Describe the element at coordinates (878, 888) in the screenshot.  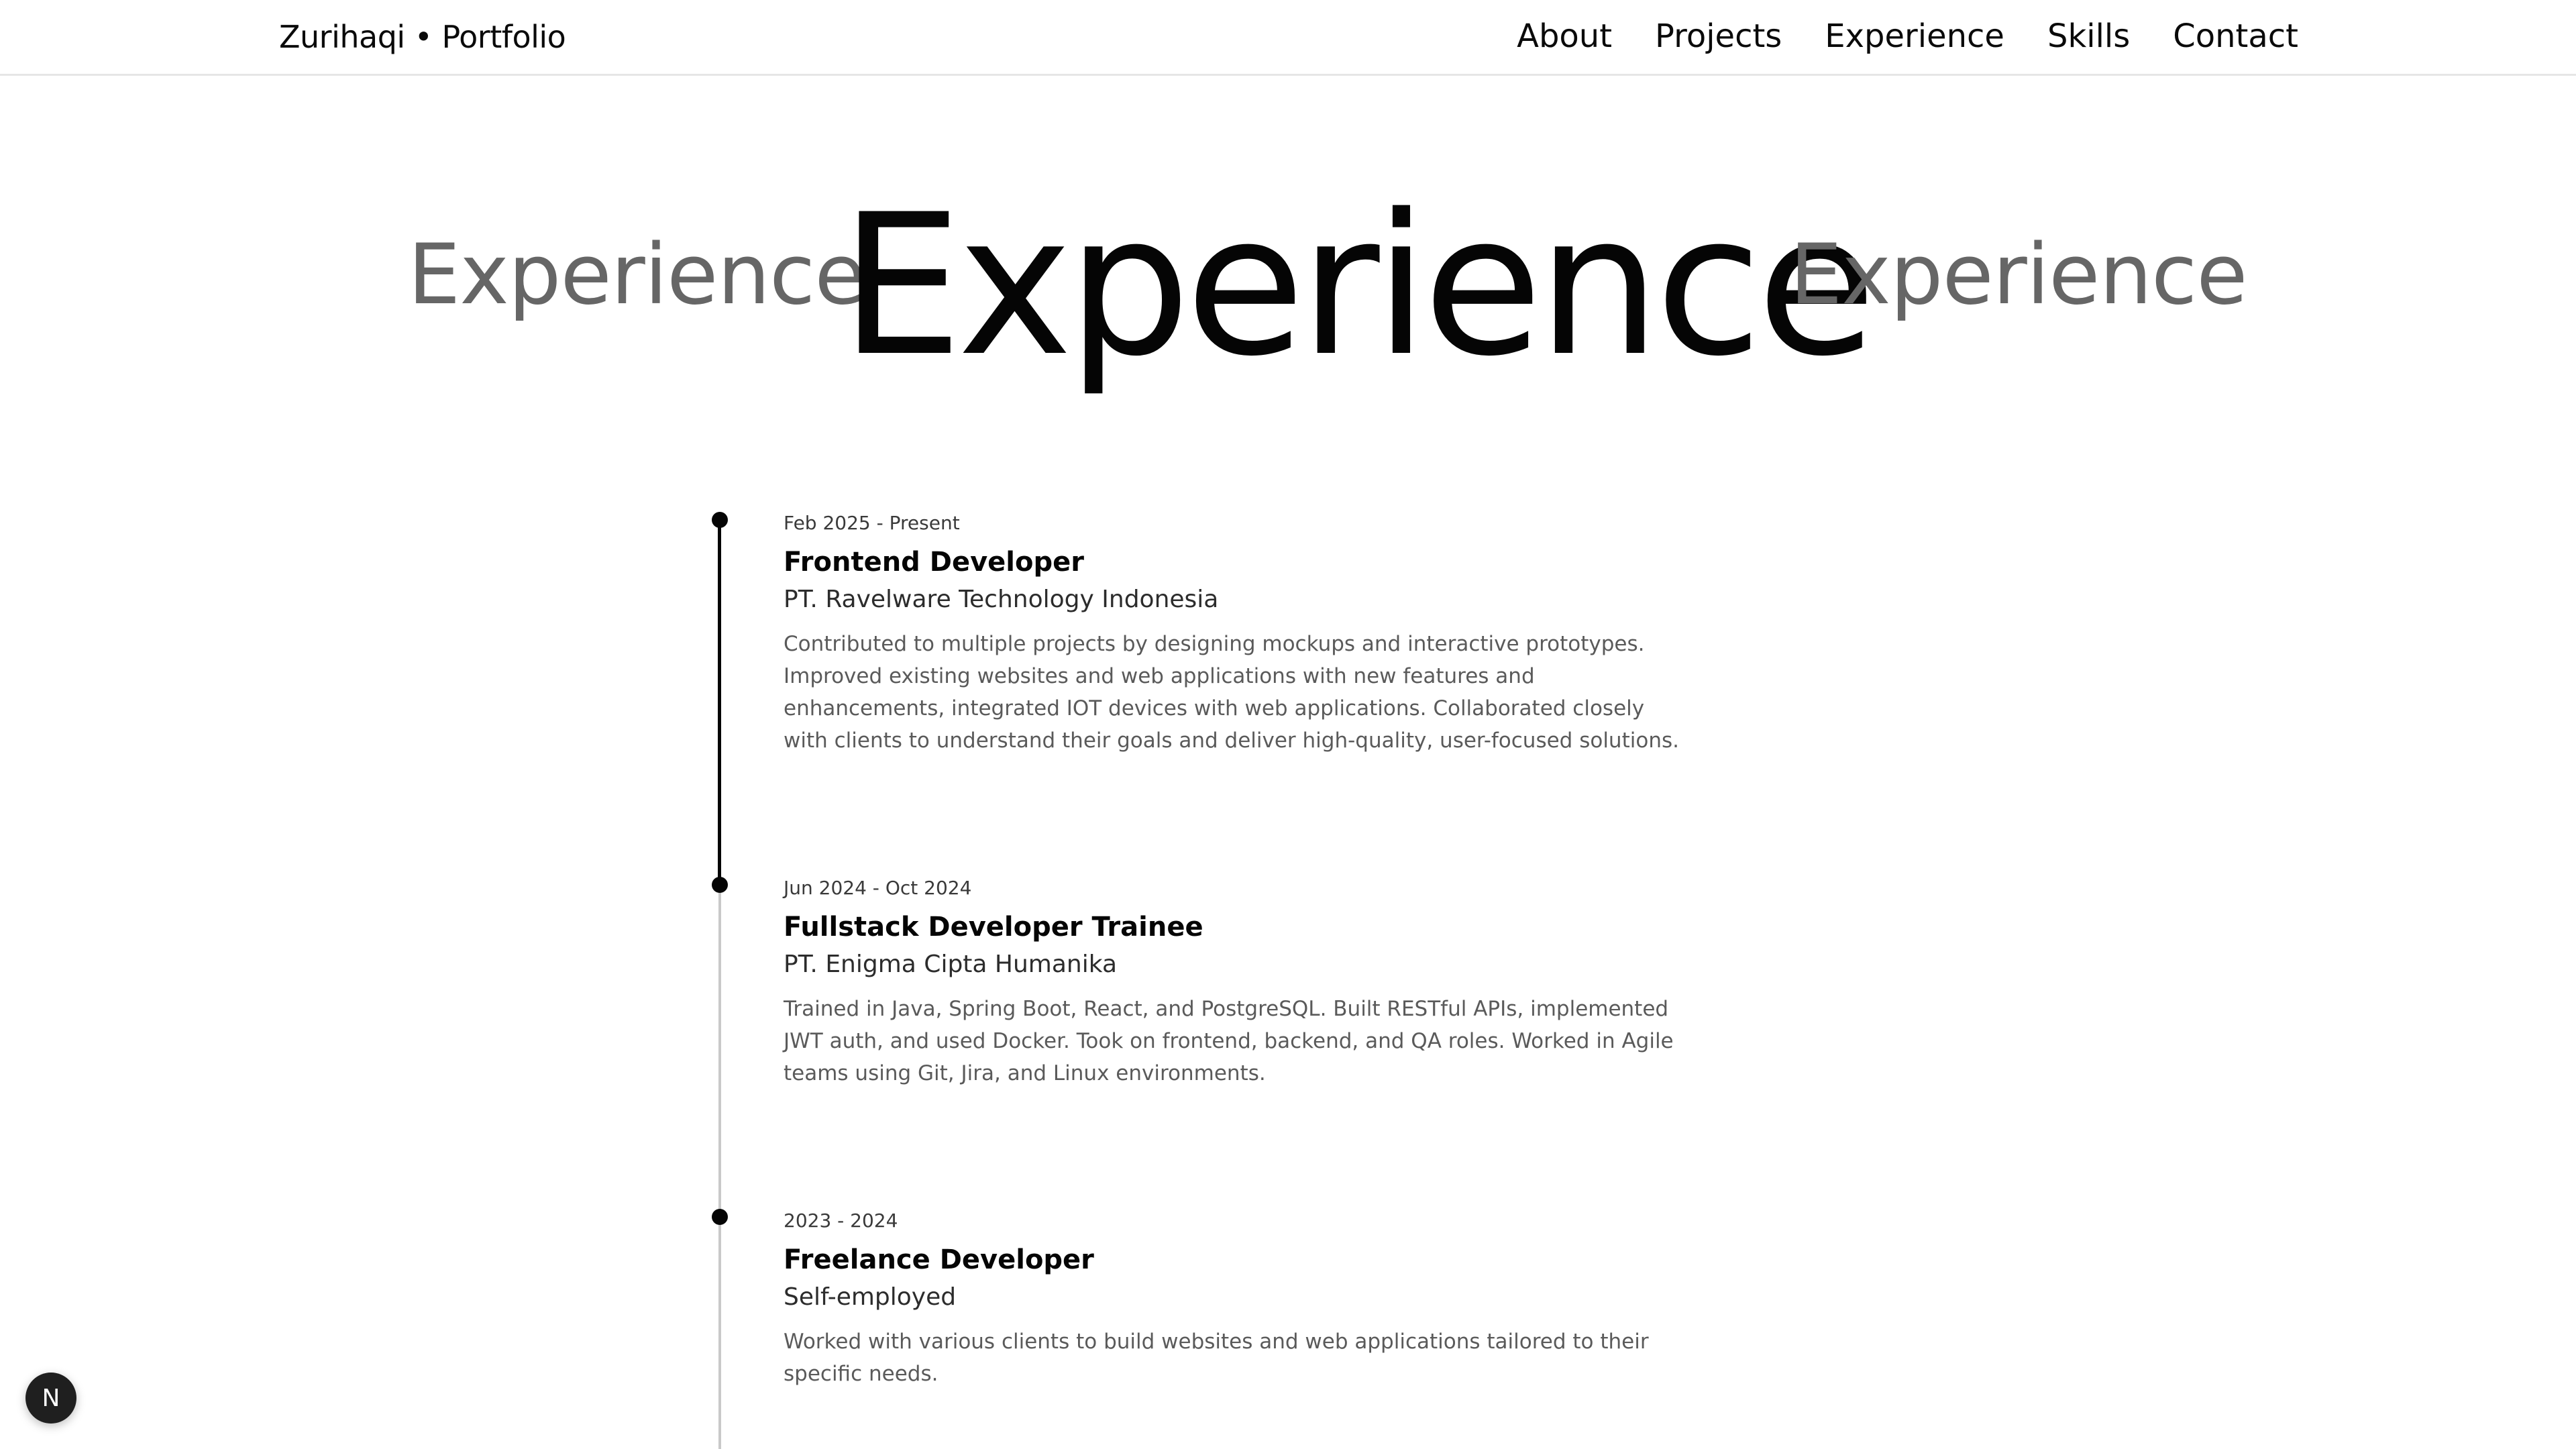
I see `experience-date: Jun 2024 - Oct 2024` at that location.